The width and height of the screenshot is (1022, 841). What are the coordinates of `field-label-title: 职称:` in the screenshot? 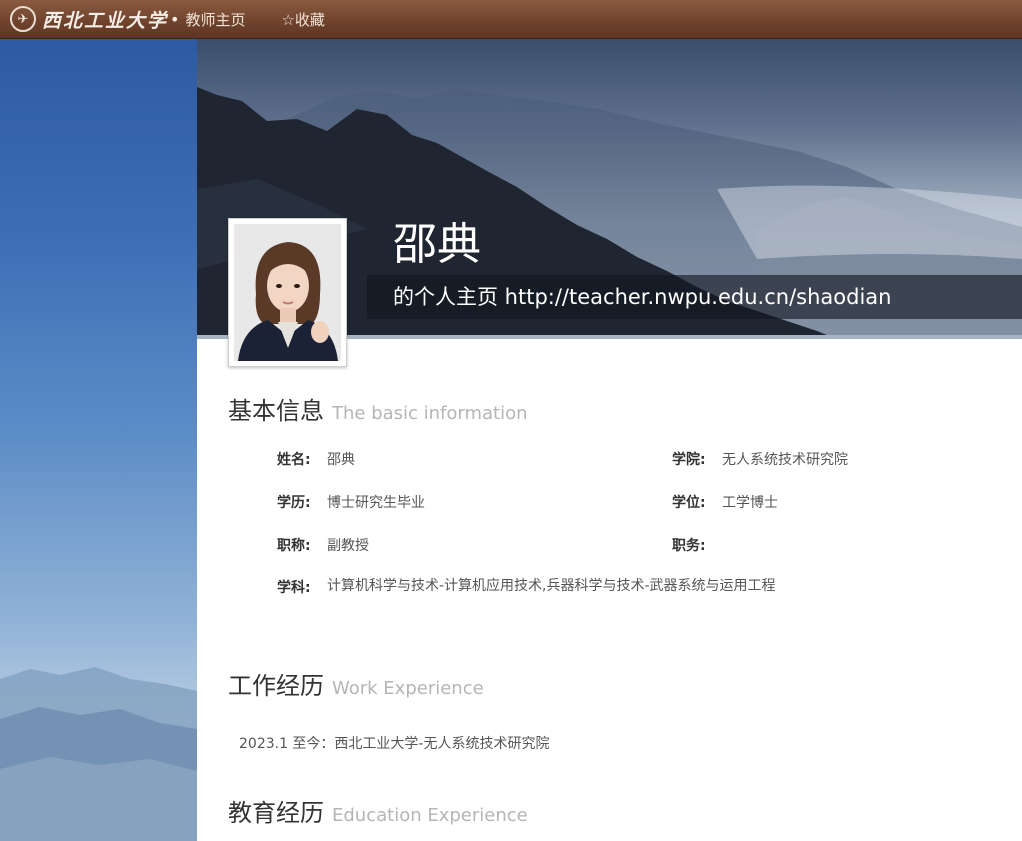 It's located at (294, 546).